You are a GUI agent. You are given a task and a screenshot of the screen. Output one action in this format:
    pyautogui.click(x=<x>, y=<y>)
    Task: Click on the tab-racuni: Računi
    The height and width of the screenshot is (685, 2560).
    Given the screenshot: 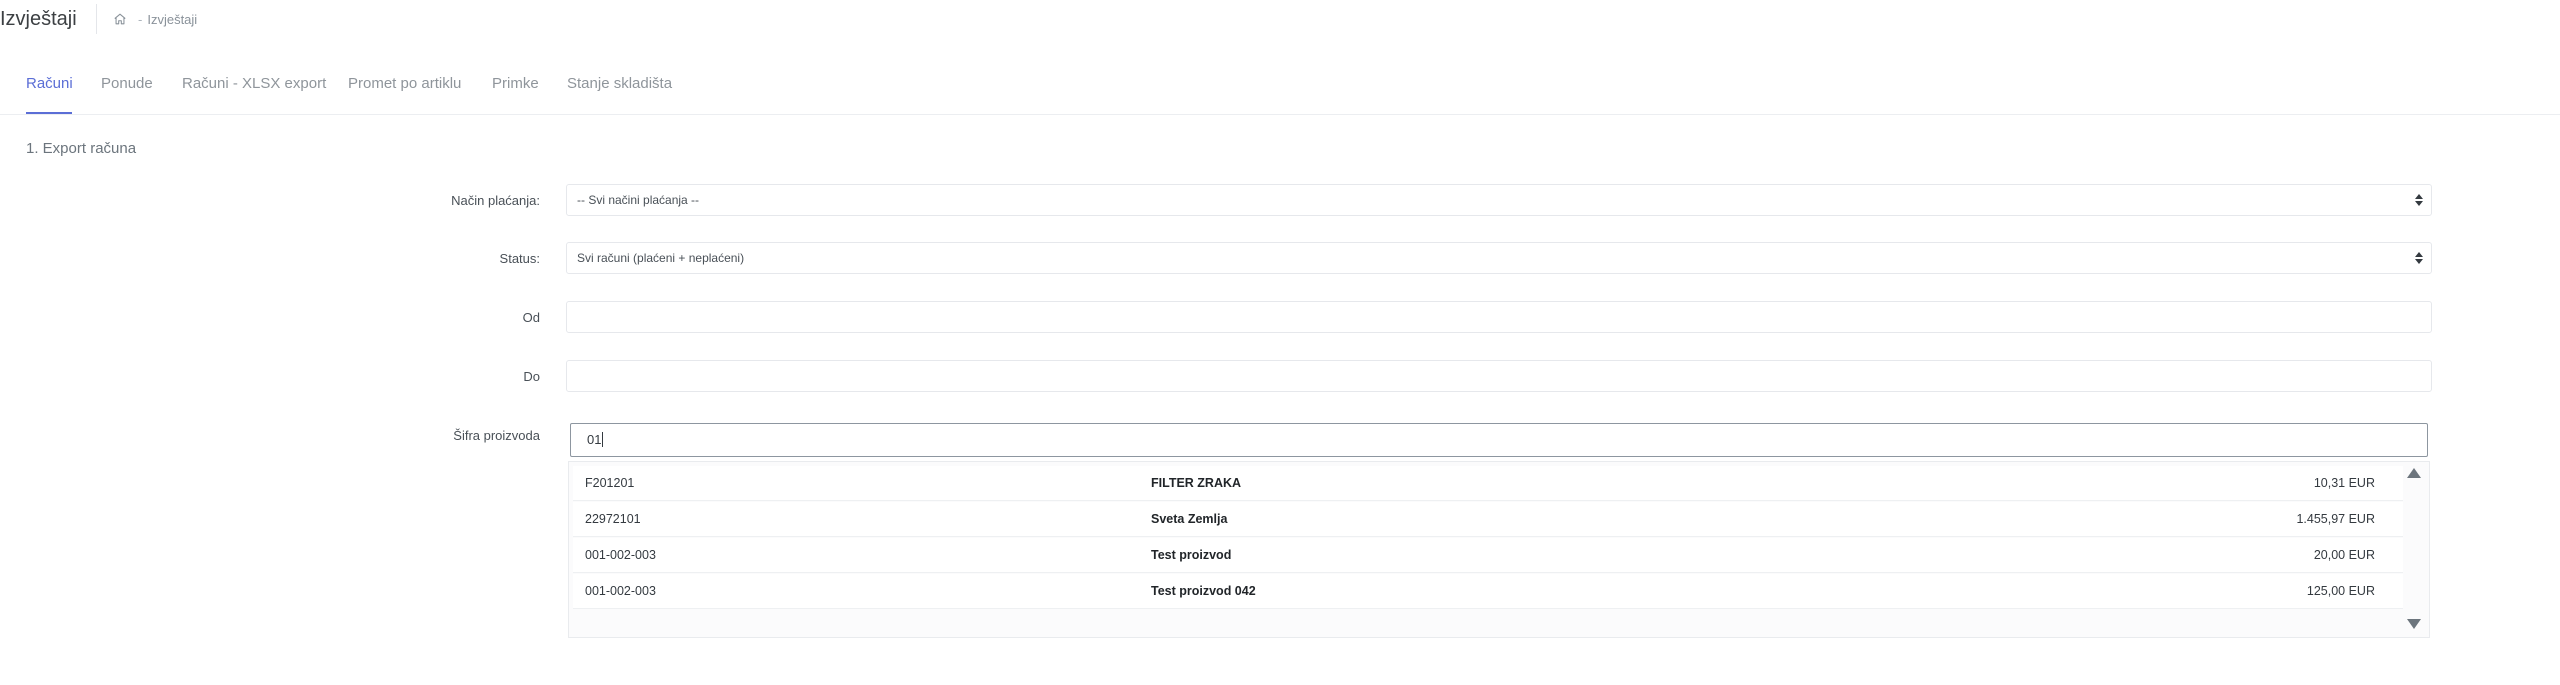 What is the action you would take?
    pyautogui.click(x=49, y=83)
    